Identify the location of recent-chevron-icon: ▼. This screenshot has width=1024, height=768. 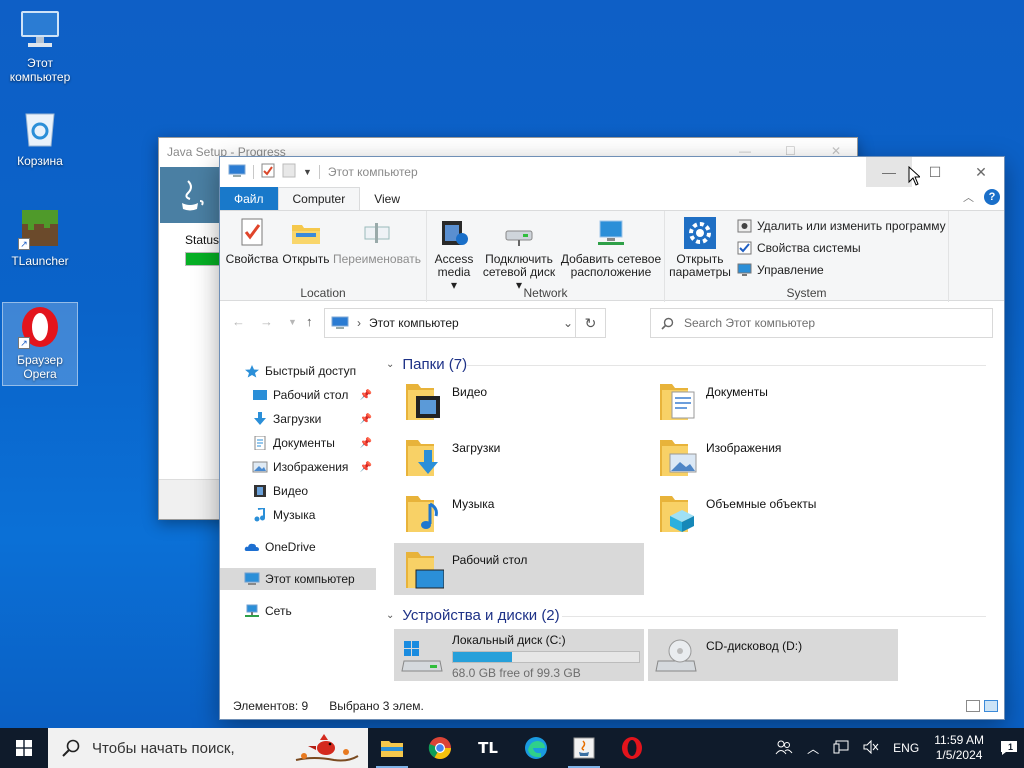
(292, 322).